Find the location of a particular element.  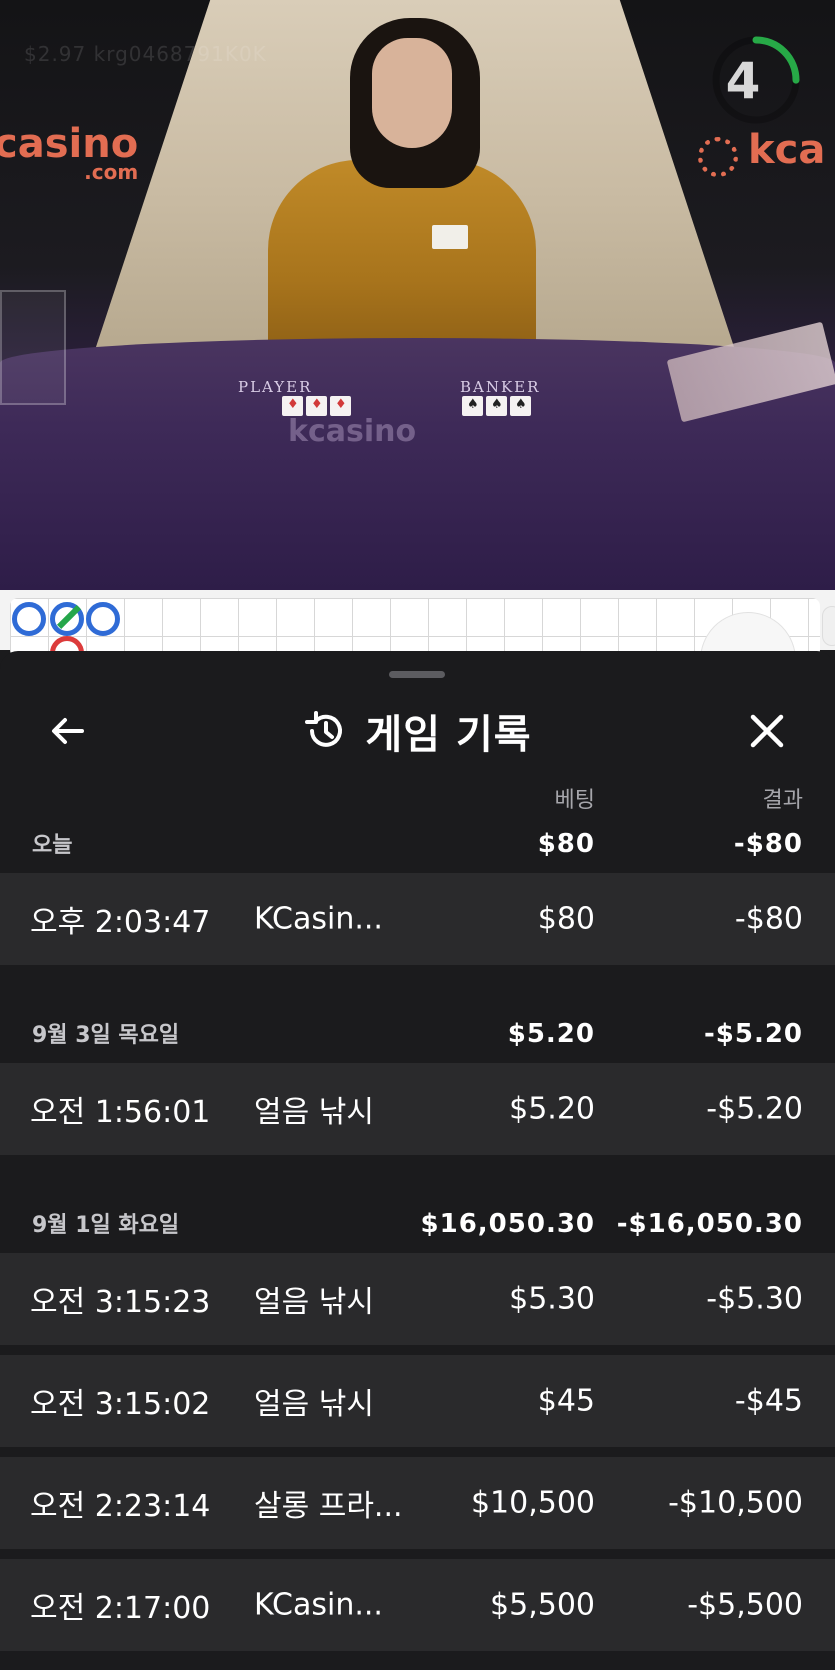

column-header-result: 결과 is located at coordinates (782, 800).